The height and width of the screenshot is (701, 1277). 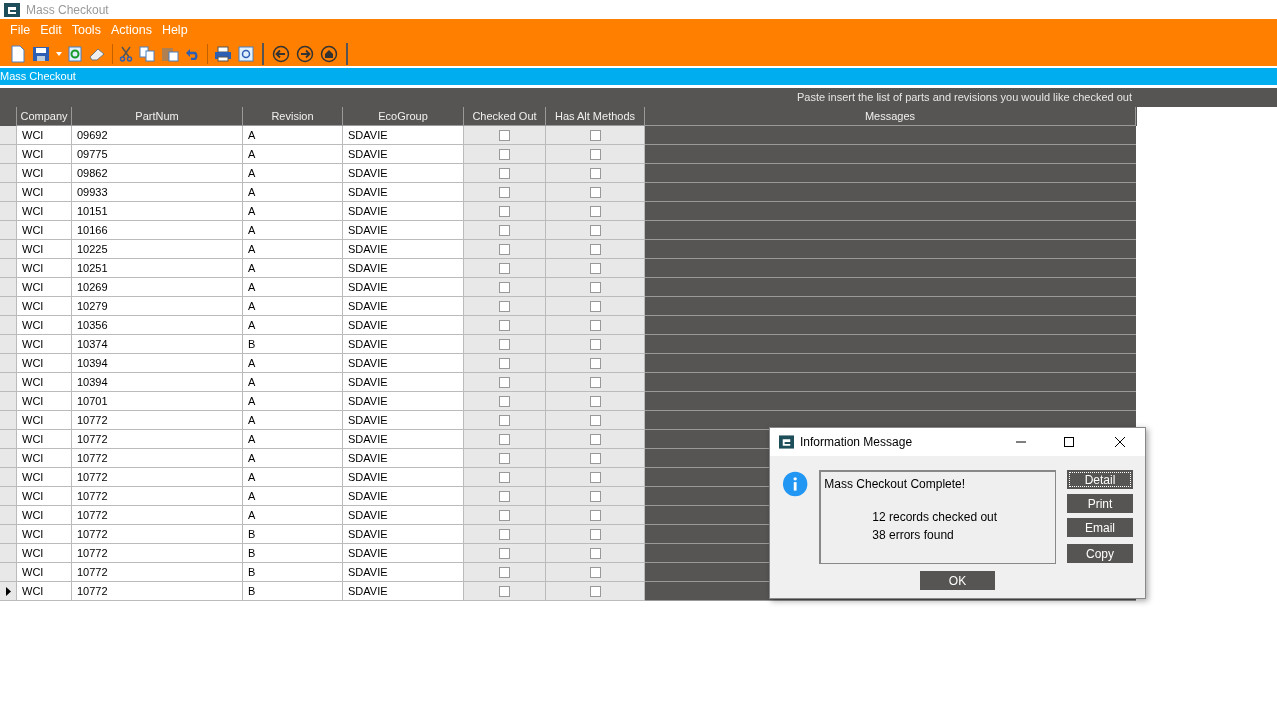 I want to click on paste-icon, so click(x=170, y=53).